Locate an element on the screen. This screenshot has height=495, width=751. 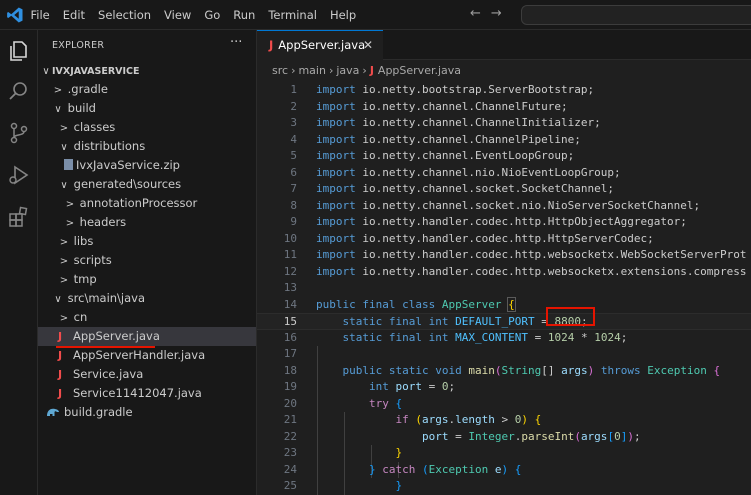
tree-folder-annotationprocessor: > annotationProcessor is located at coordinates (147, 203).